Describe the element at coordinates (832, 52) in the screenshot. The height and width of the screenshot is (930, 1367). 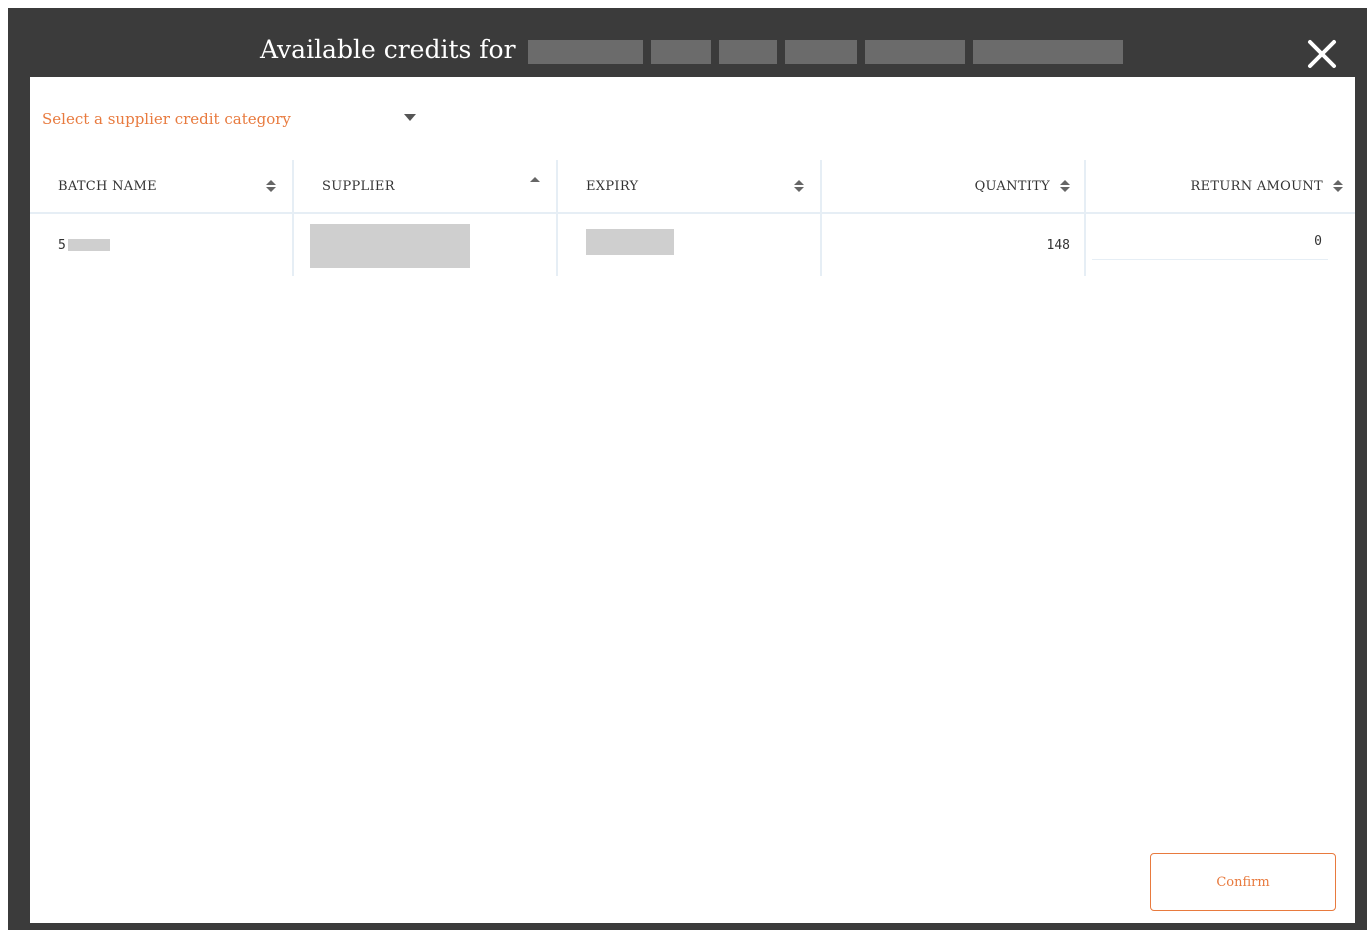
I see `redacted-title-name` at that location.